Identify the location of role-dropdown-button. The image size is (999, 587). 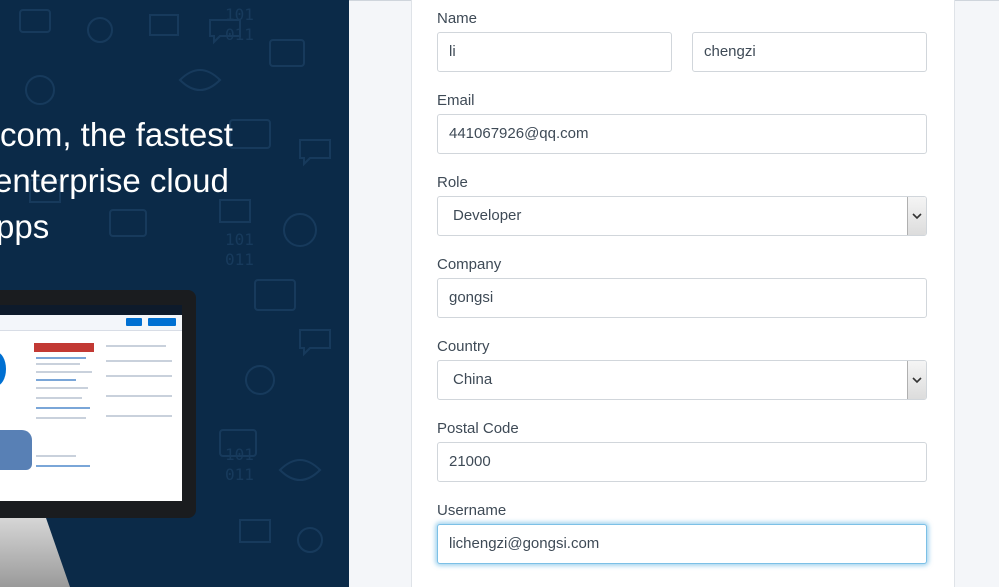
(916, 216).